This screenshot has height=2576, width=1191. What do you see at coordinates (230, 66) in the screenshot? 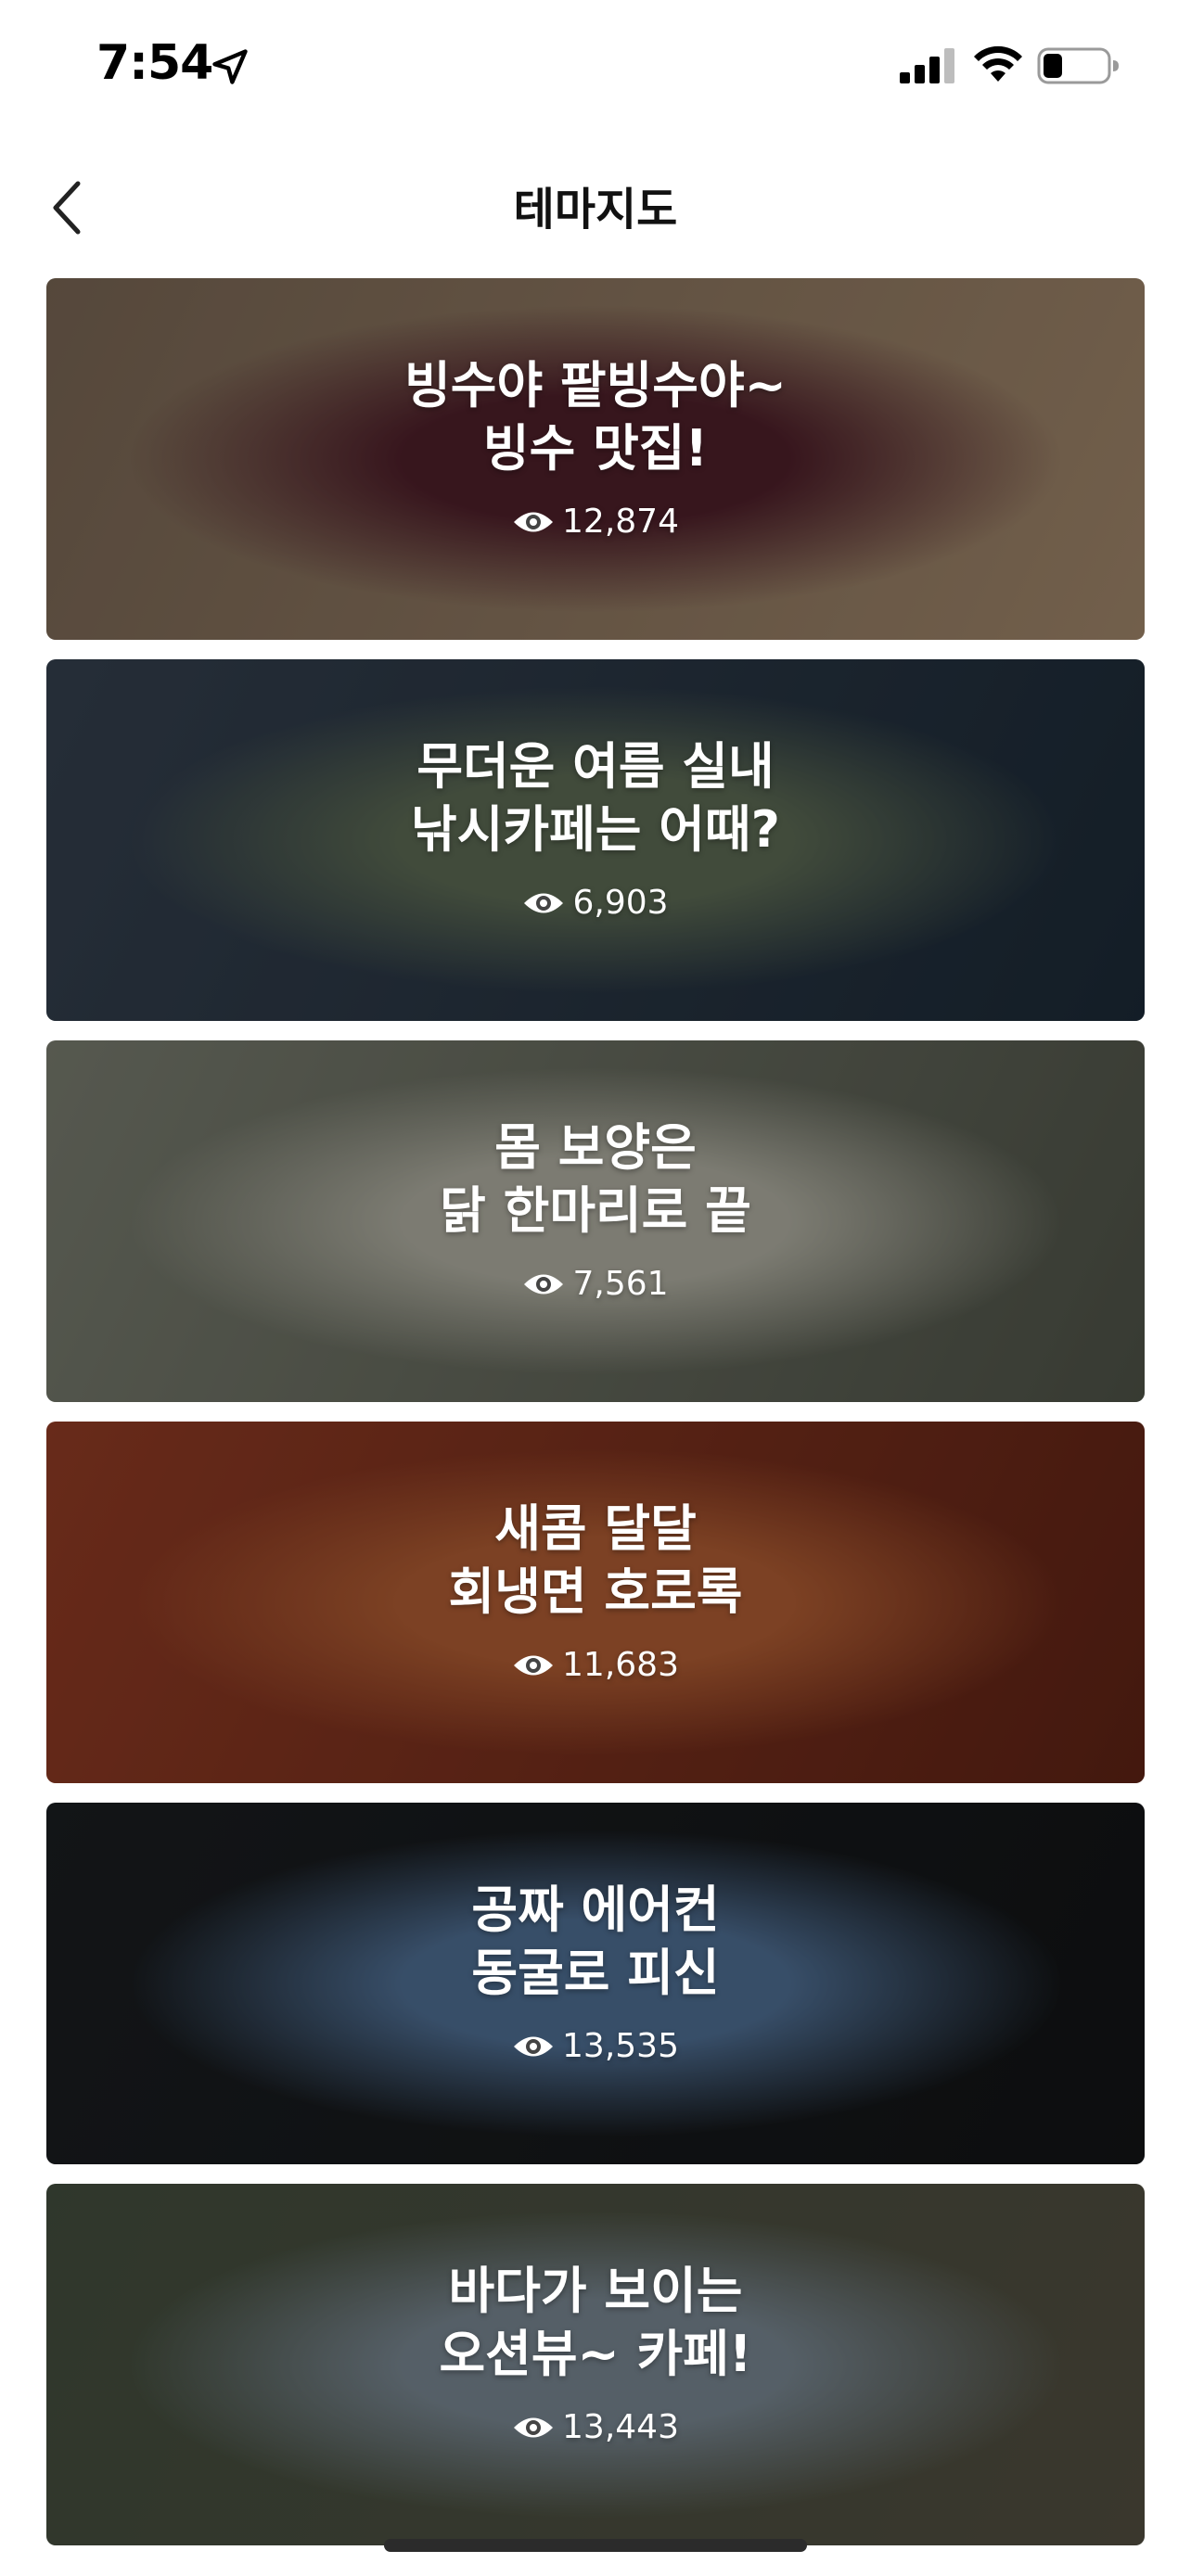
I see `location-arrow-icon` at bounding box center [230, 66].